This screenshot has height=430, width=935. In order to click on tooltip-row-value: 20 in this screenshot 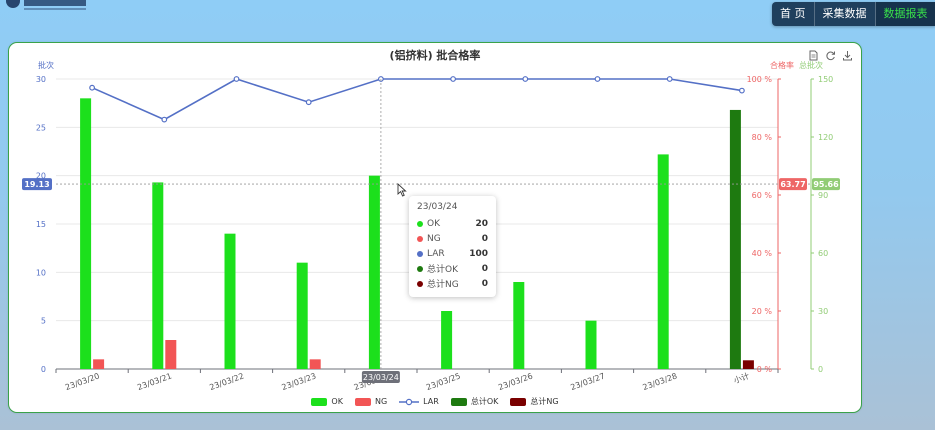, I will do `click(481, 223)`.